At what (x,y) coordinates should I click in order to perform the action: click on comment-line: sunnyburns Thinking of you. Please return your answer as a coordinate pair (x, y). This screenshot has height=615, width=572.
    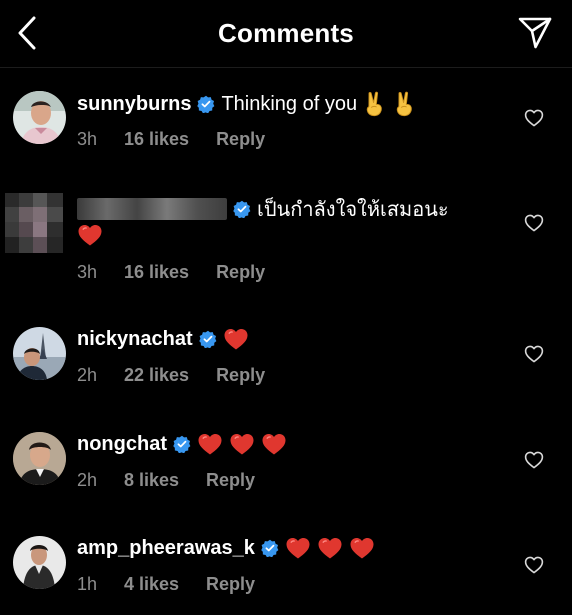
    Looking at the image, I should click on (247, 104).